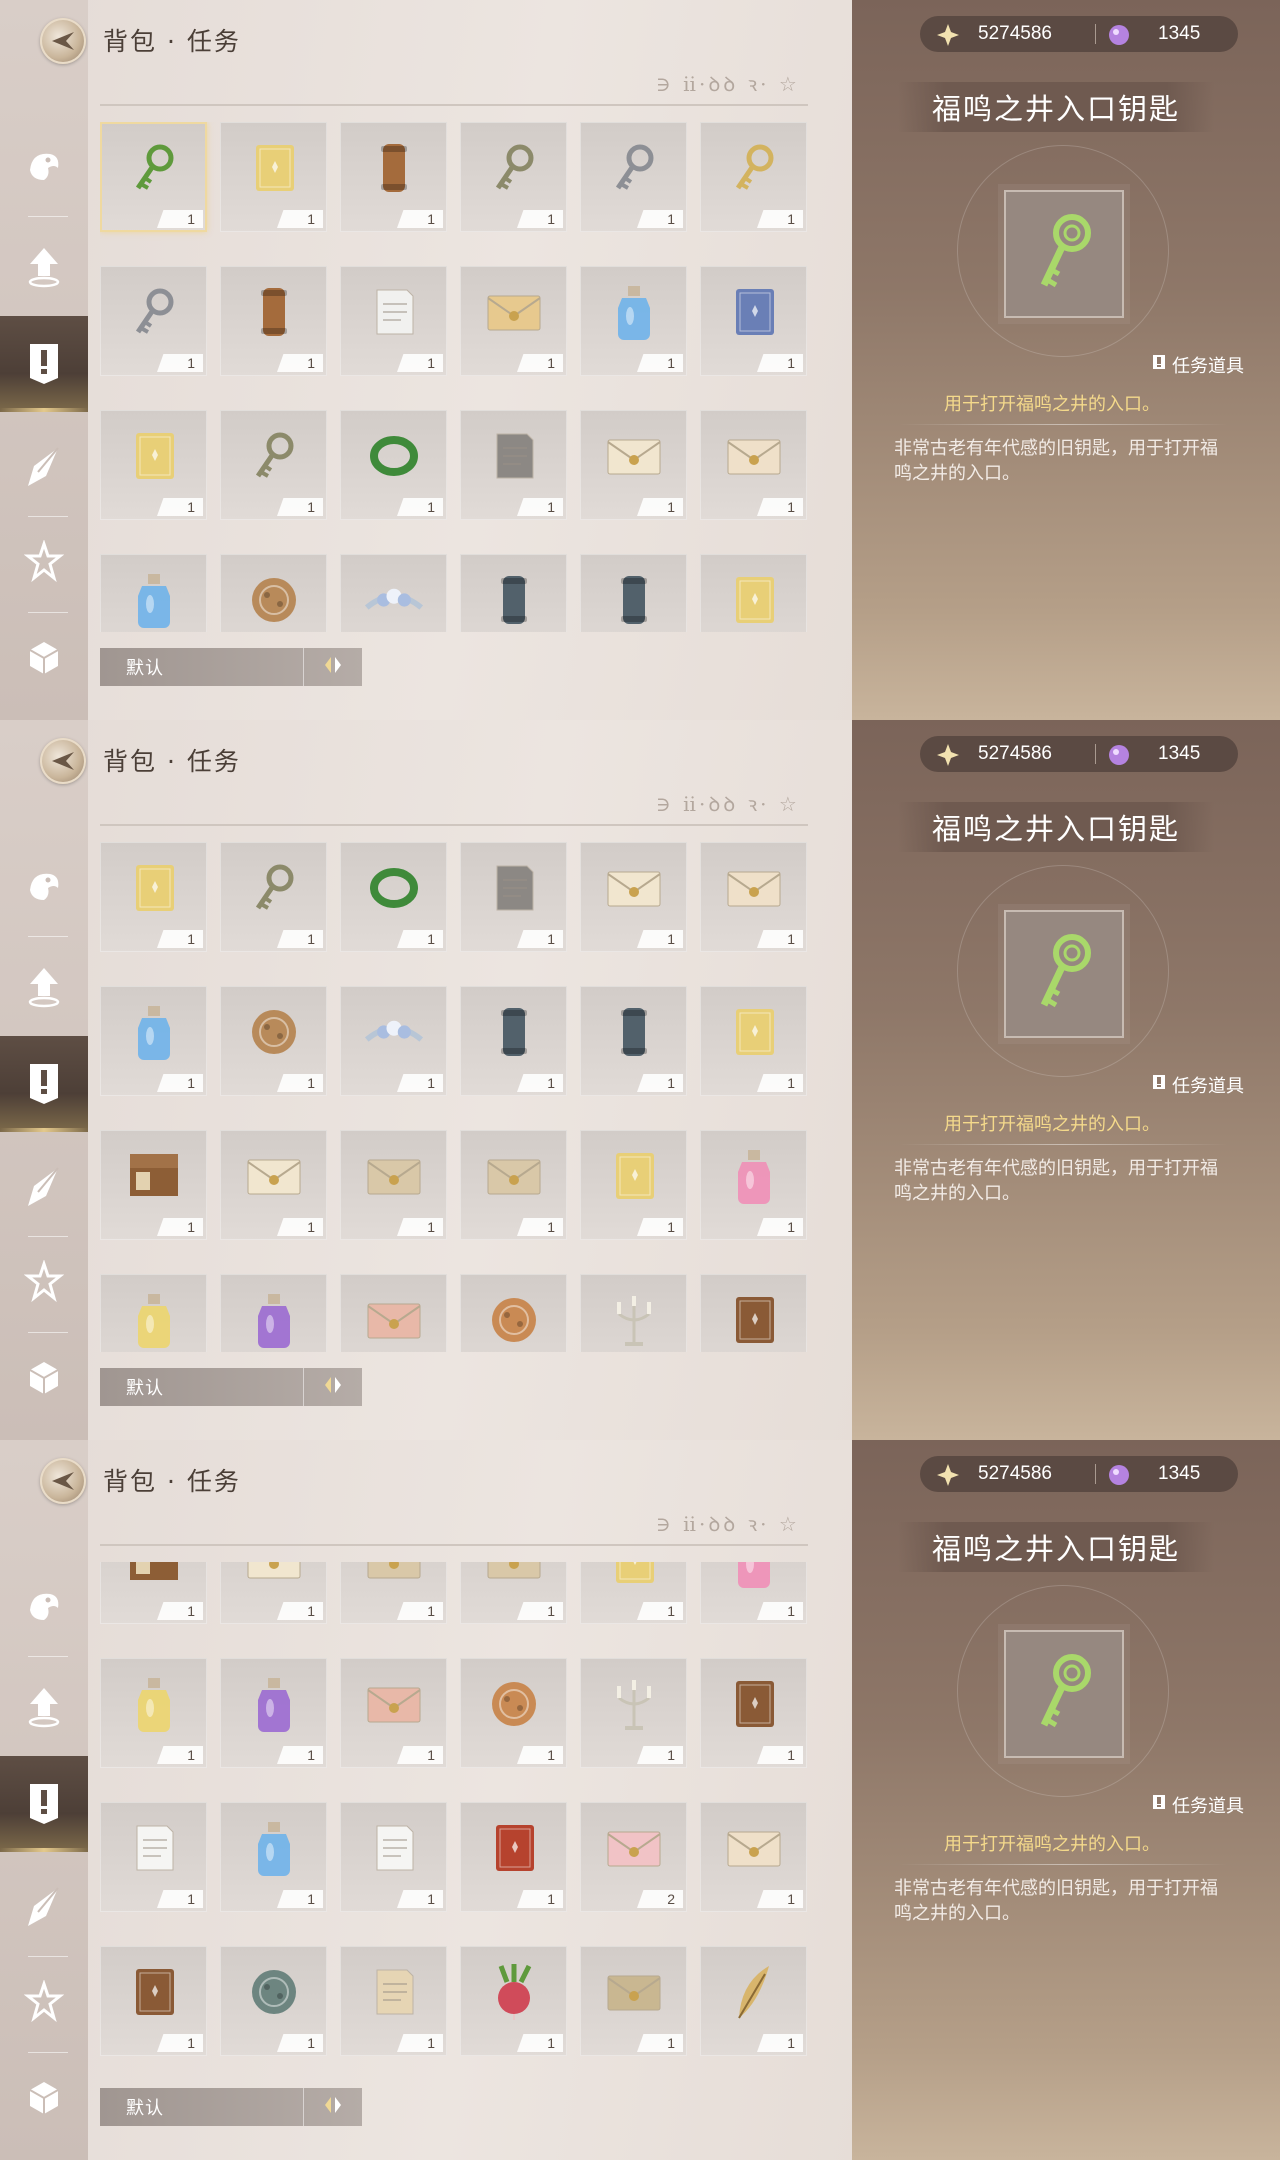  What do you see at coordinates (633, 1857) in the screenshot?
I see `inventory-slot: 2` at bounding box center [633, 1857].